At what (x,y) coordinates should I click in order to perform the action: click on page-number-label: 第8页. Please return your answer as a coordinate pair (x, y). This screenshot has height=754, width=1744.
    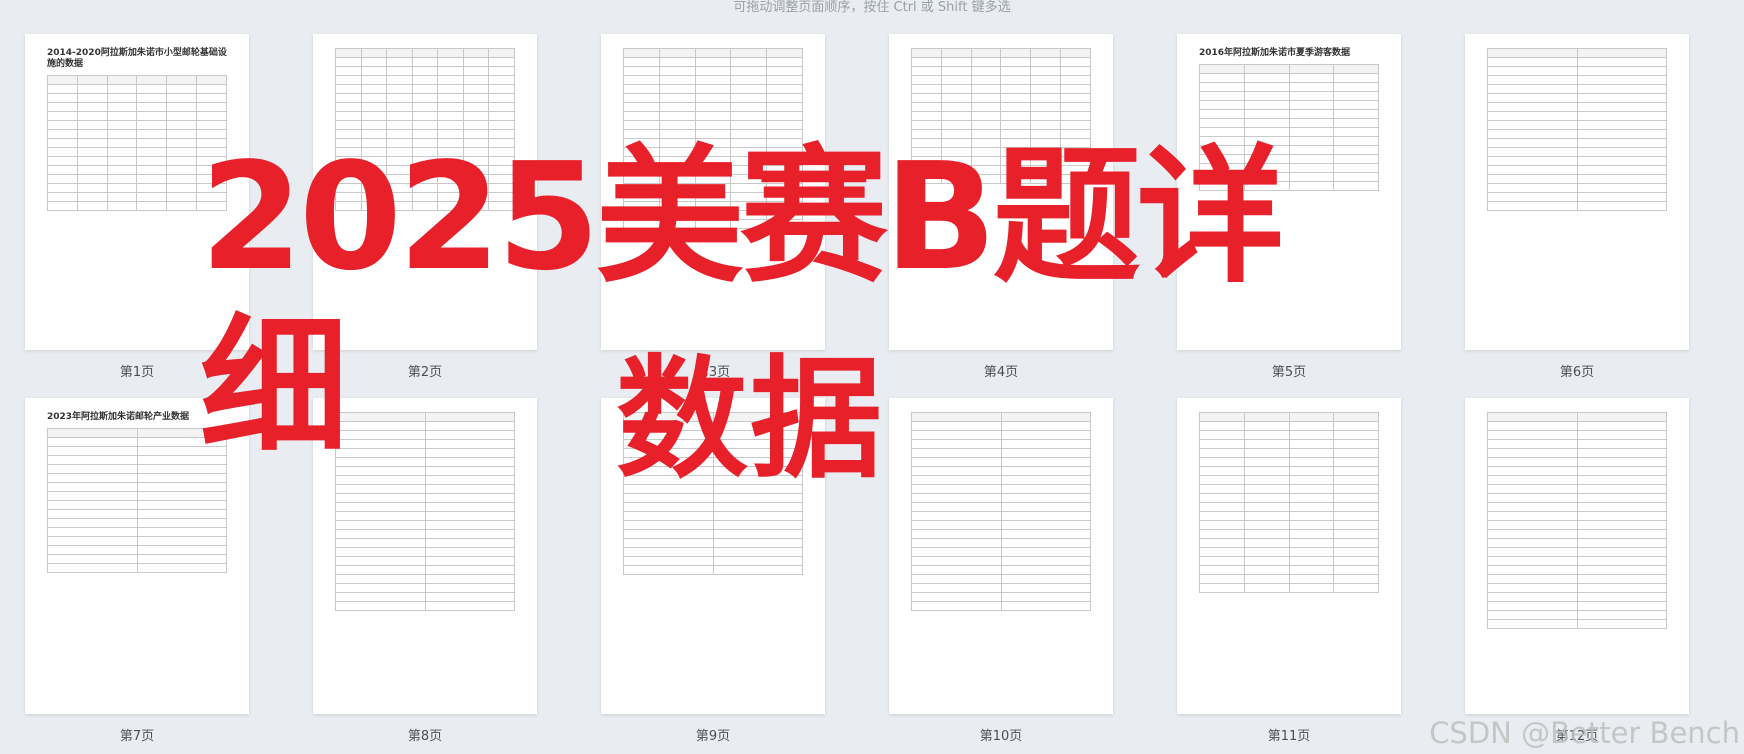
    Looking at the image, I should click on (425, 736).